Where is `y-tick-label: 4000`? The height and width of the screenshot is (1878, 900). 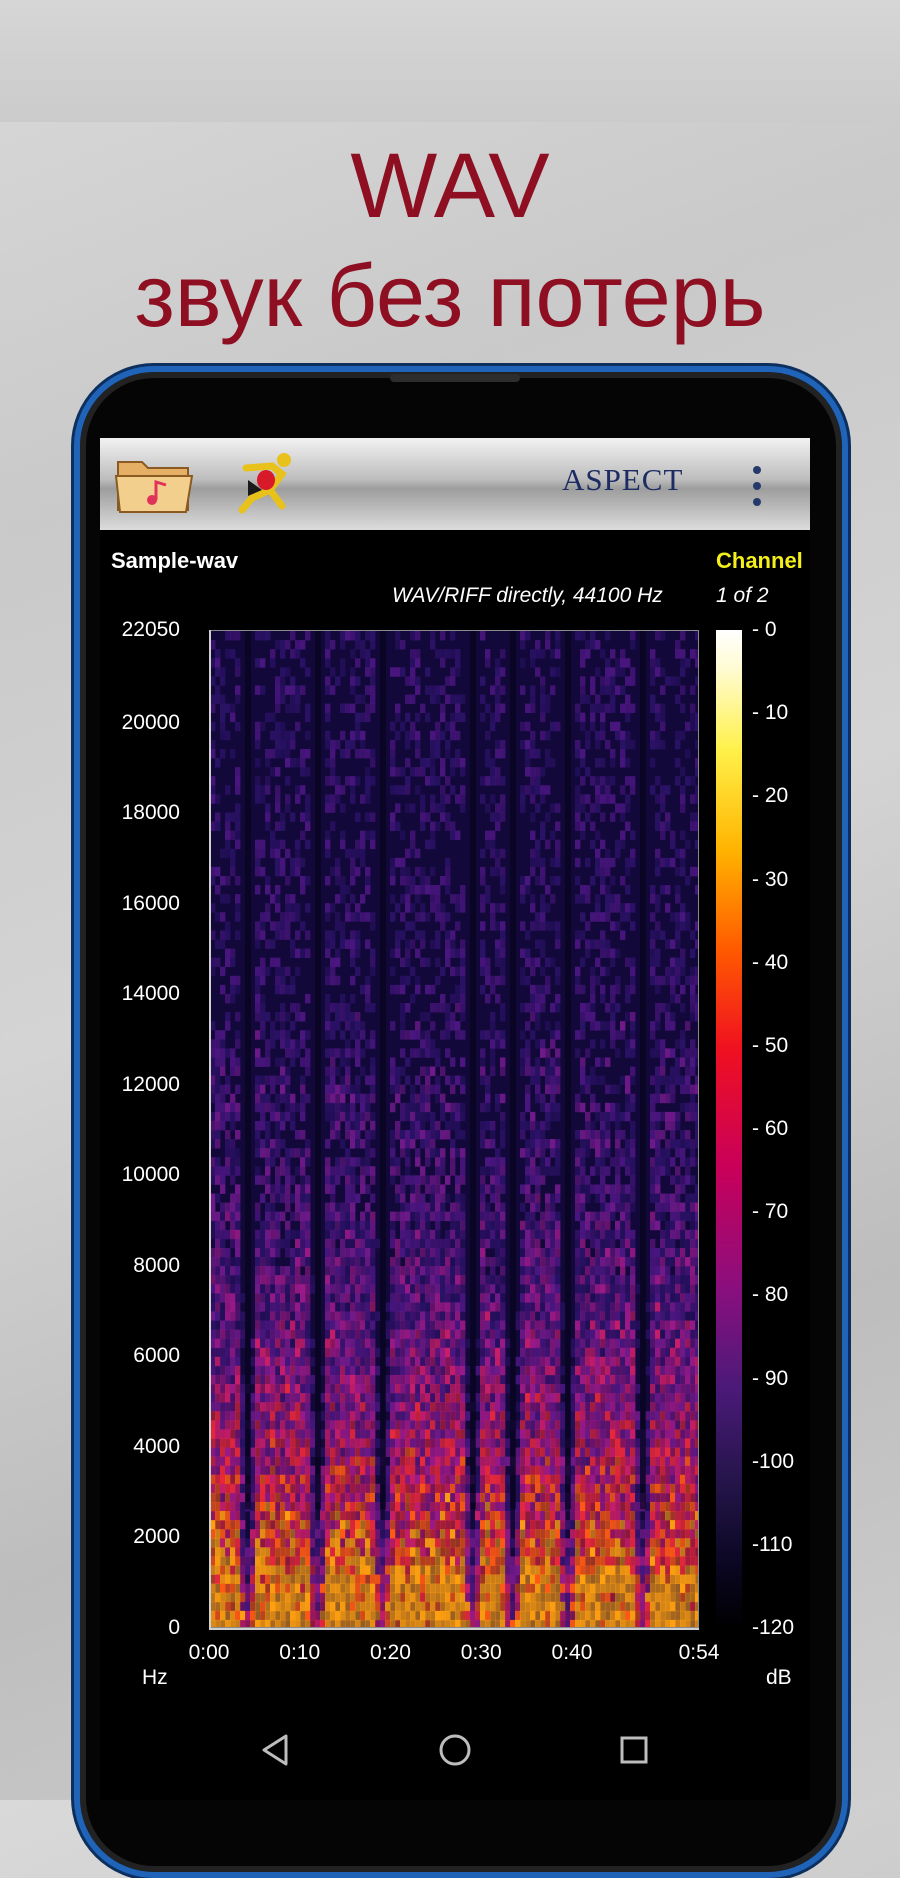 y-tick-label: 4000 is located at coordinates (130, 1447).